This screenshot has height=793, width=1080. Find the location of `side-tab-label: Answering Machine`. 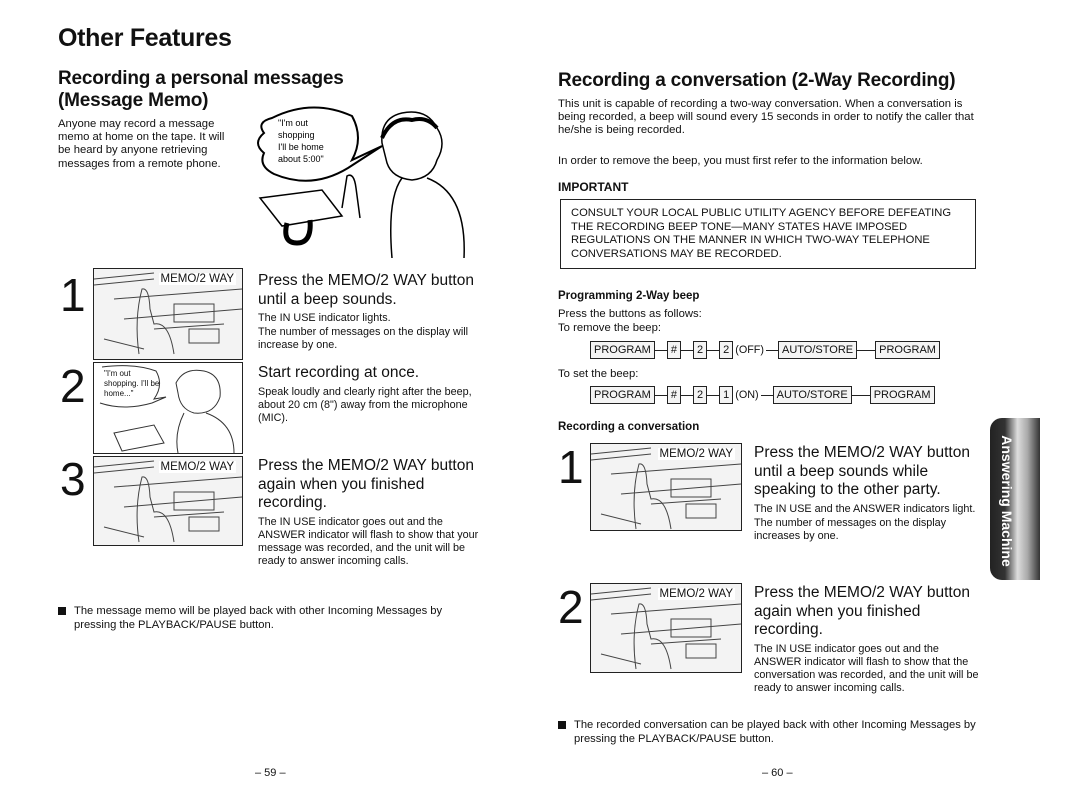

side-tab-label: Answering Machine is located at coordinates (1007, 501).